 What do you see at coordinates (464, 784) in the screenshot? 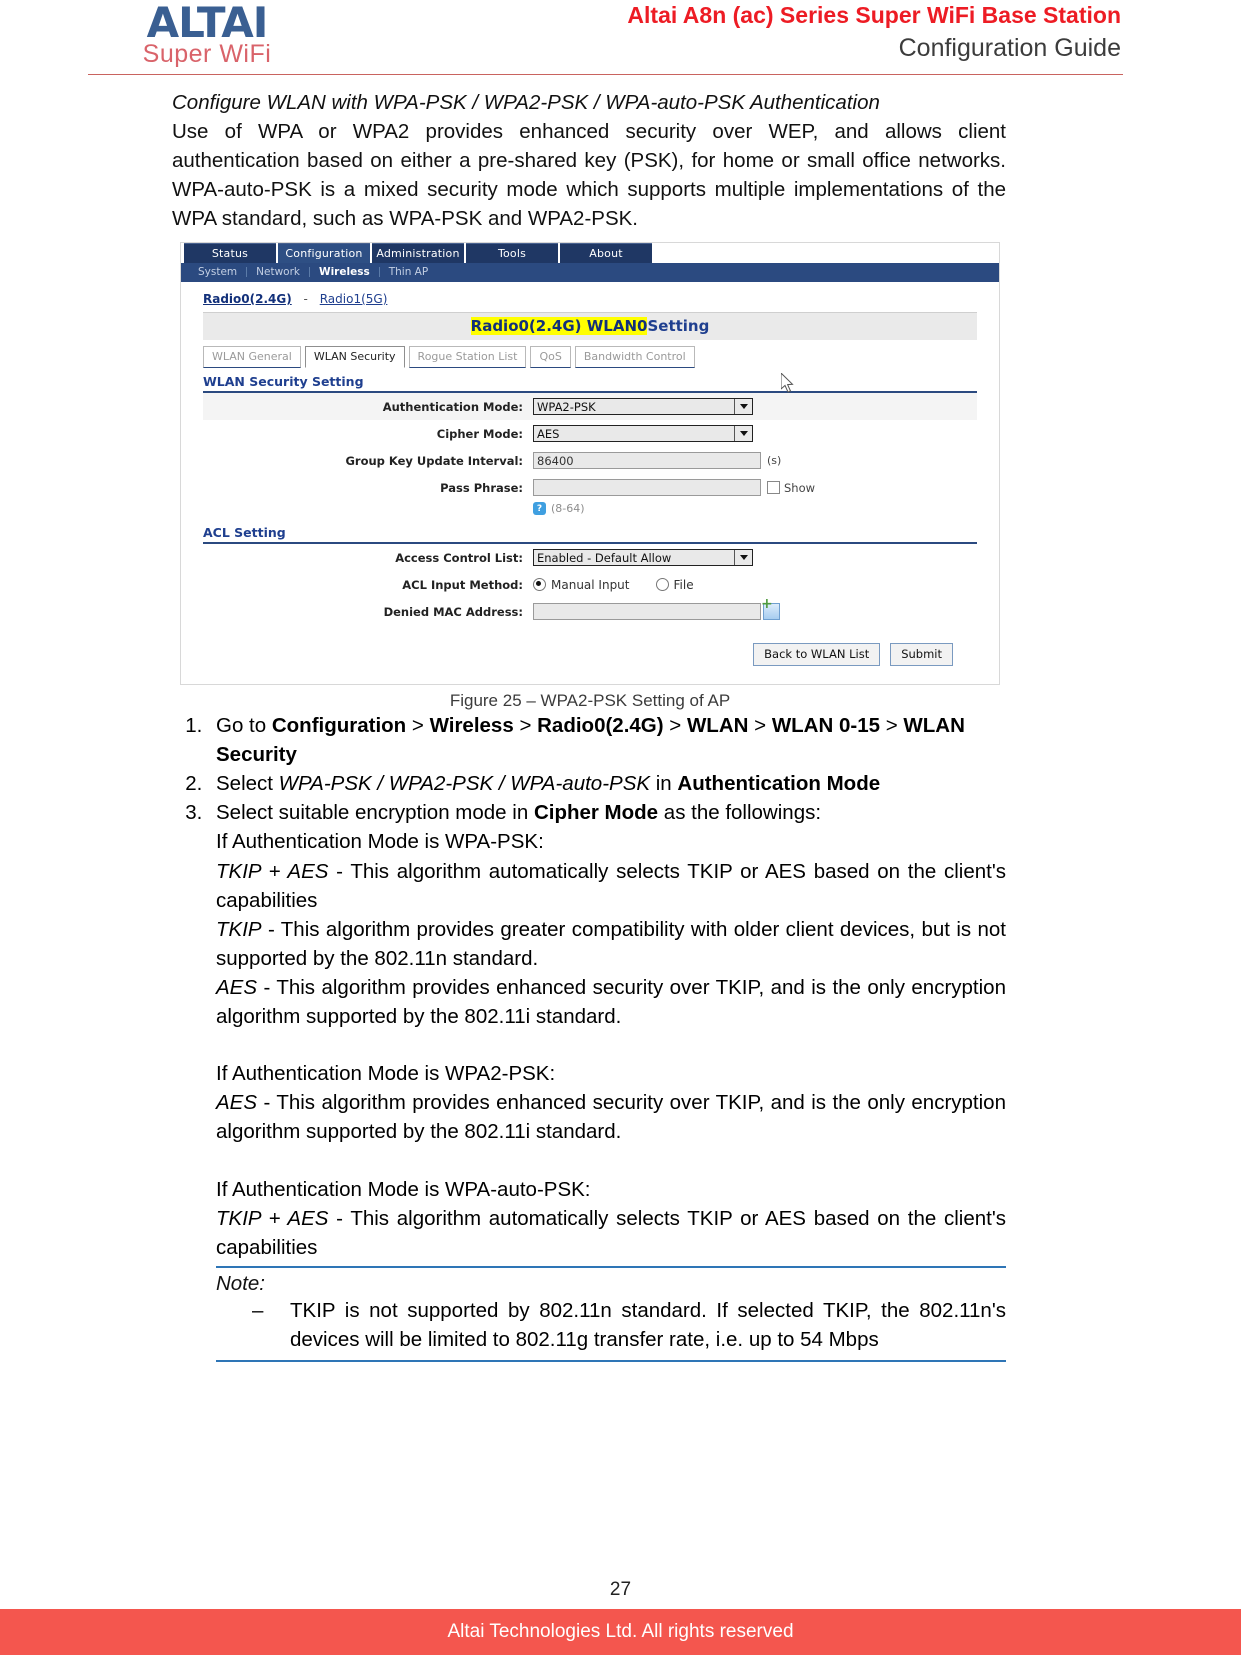
I see `step2-i1: WPA-PSK / WPA2-PSK / WPA-auto-PSK` at bounding box center [464, 784].